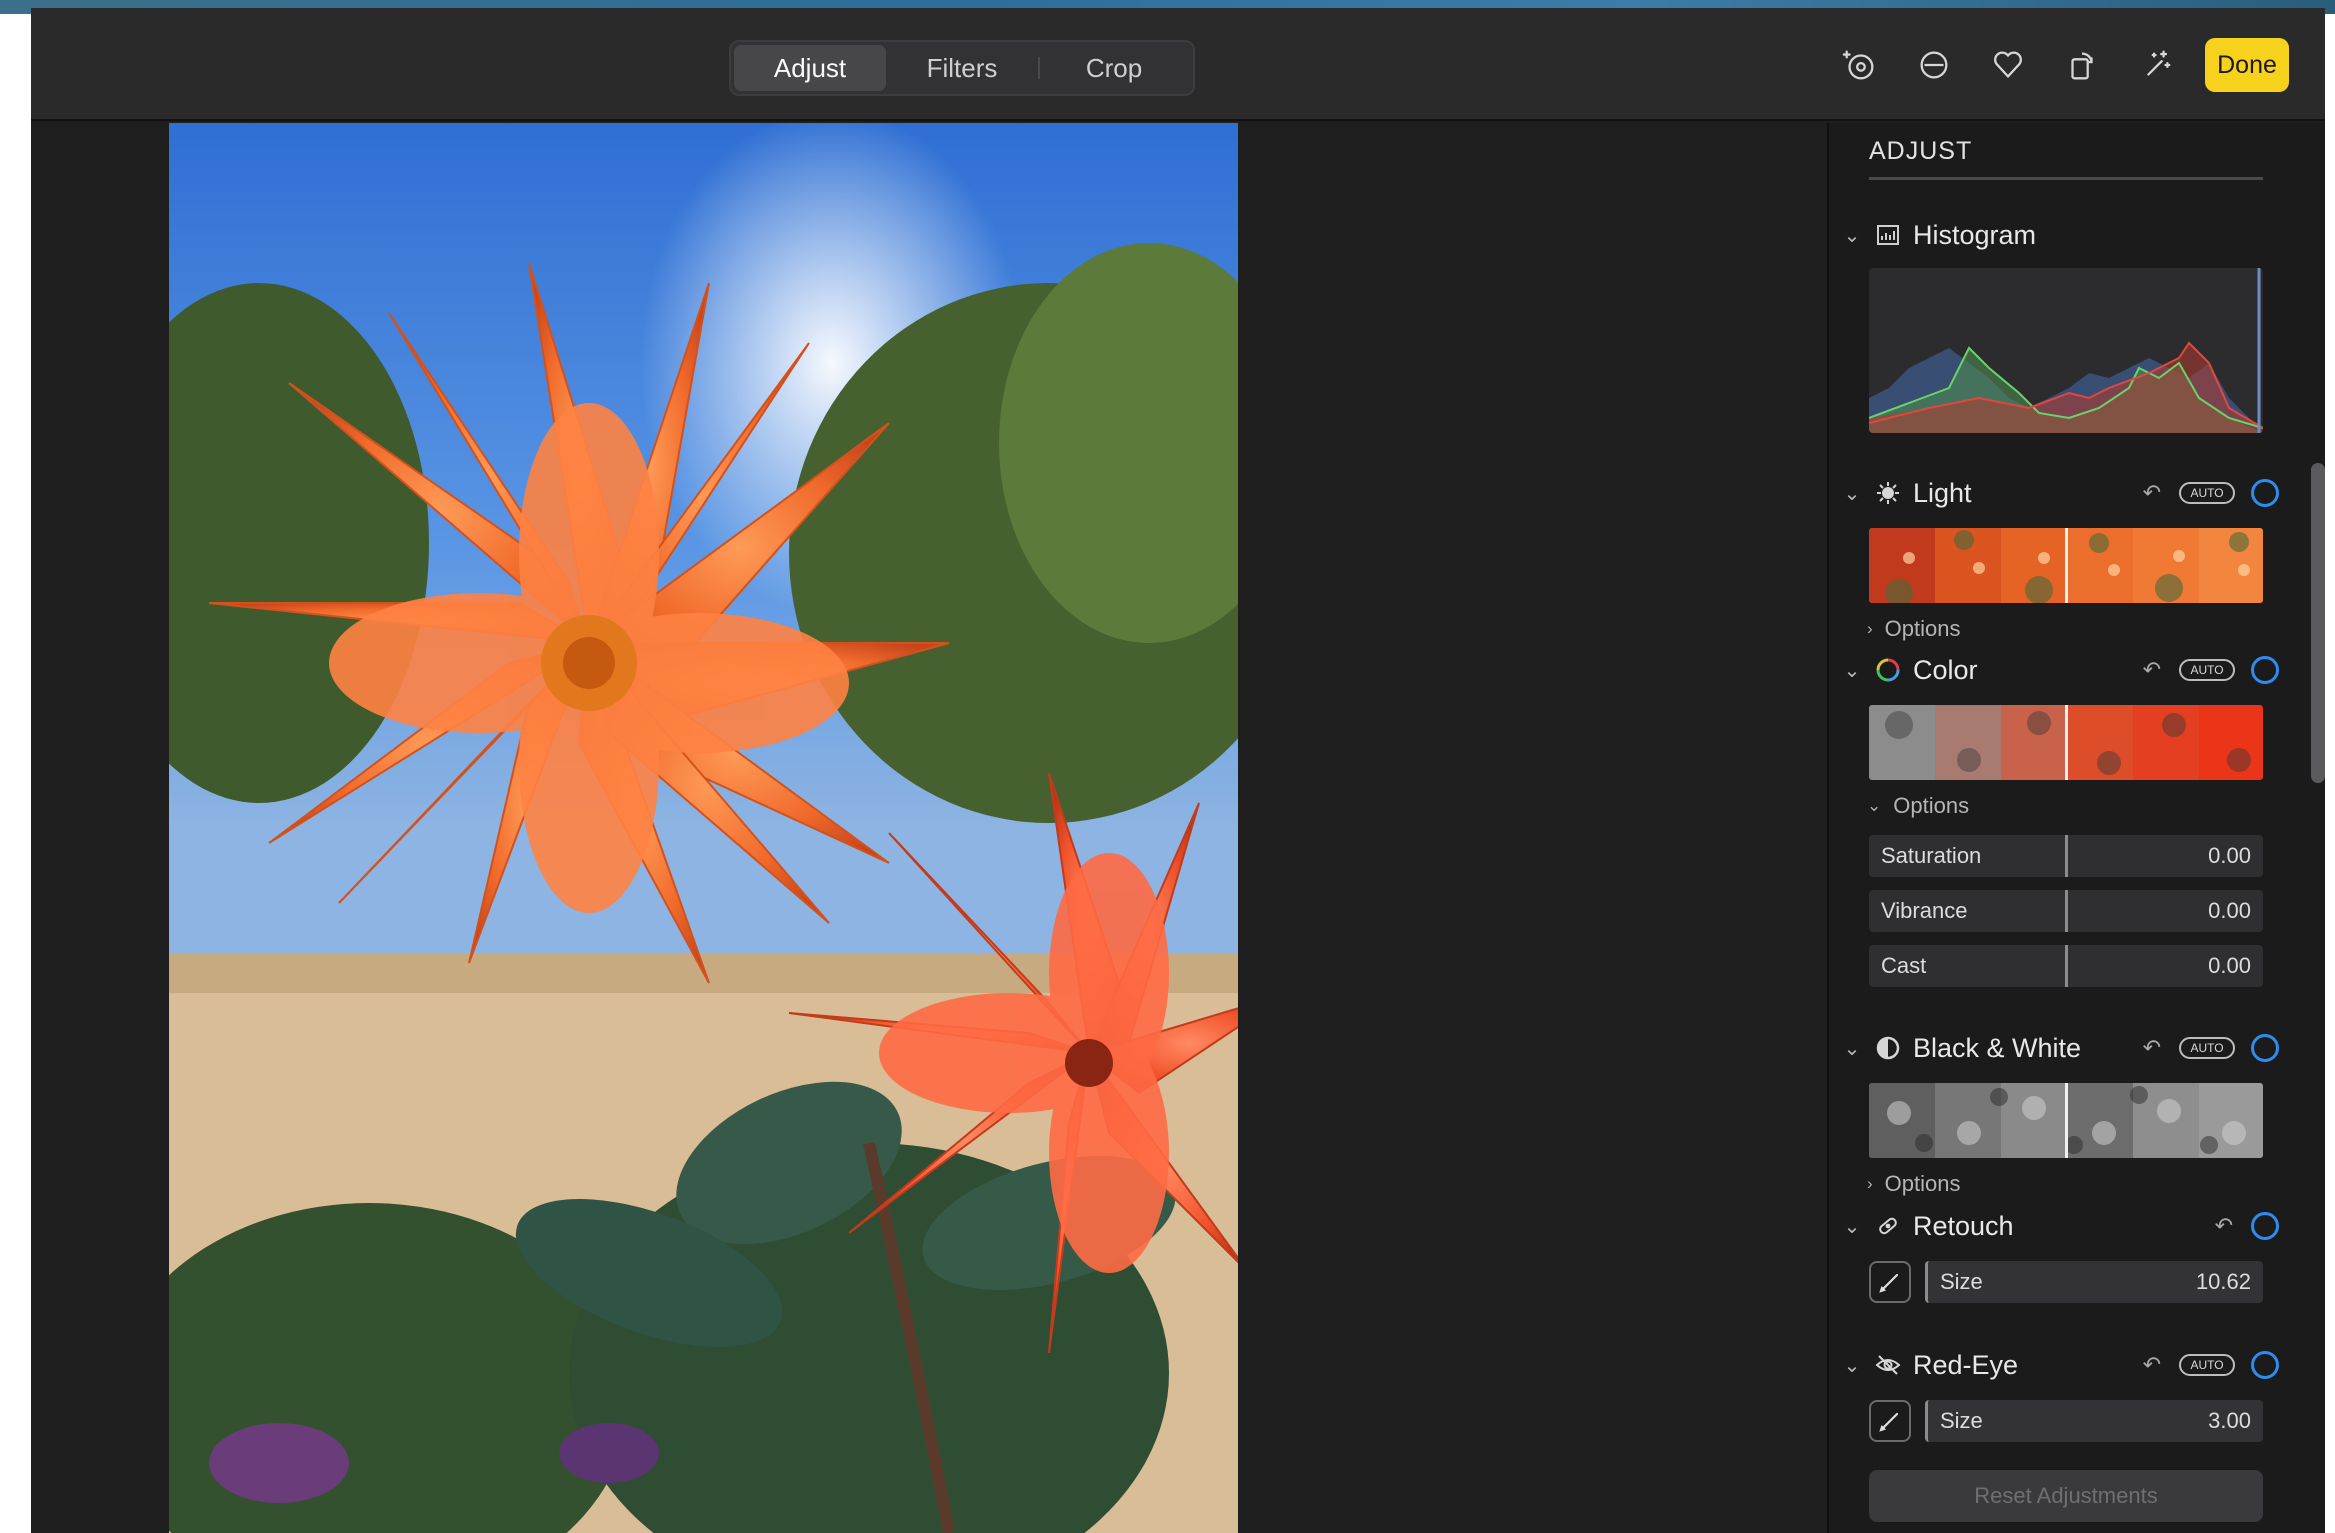 The image size is (2335, 1533). I want to click on black-white-label: Black & White, so click(1997, 1047).